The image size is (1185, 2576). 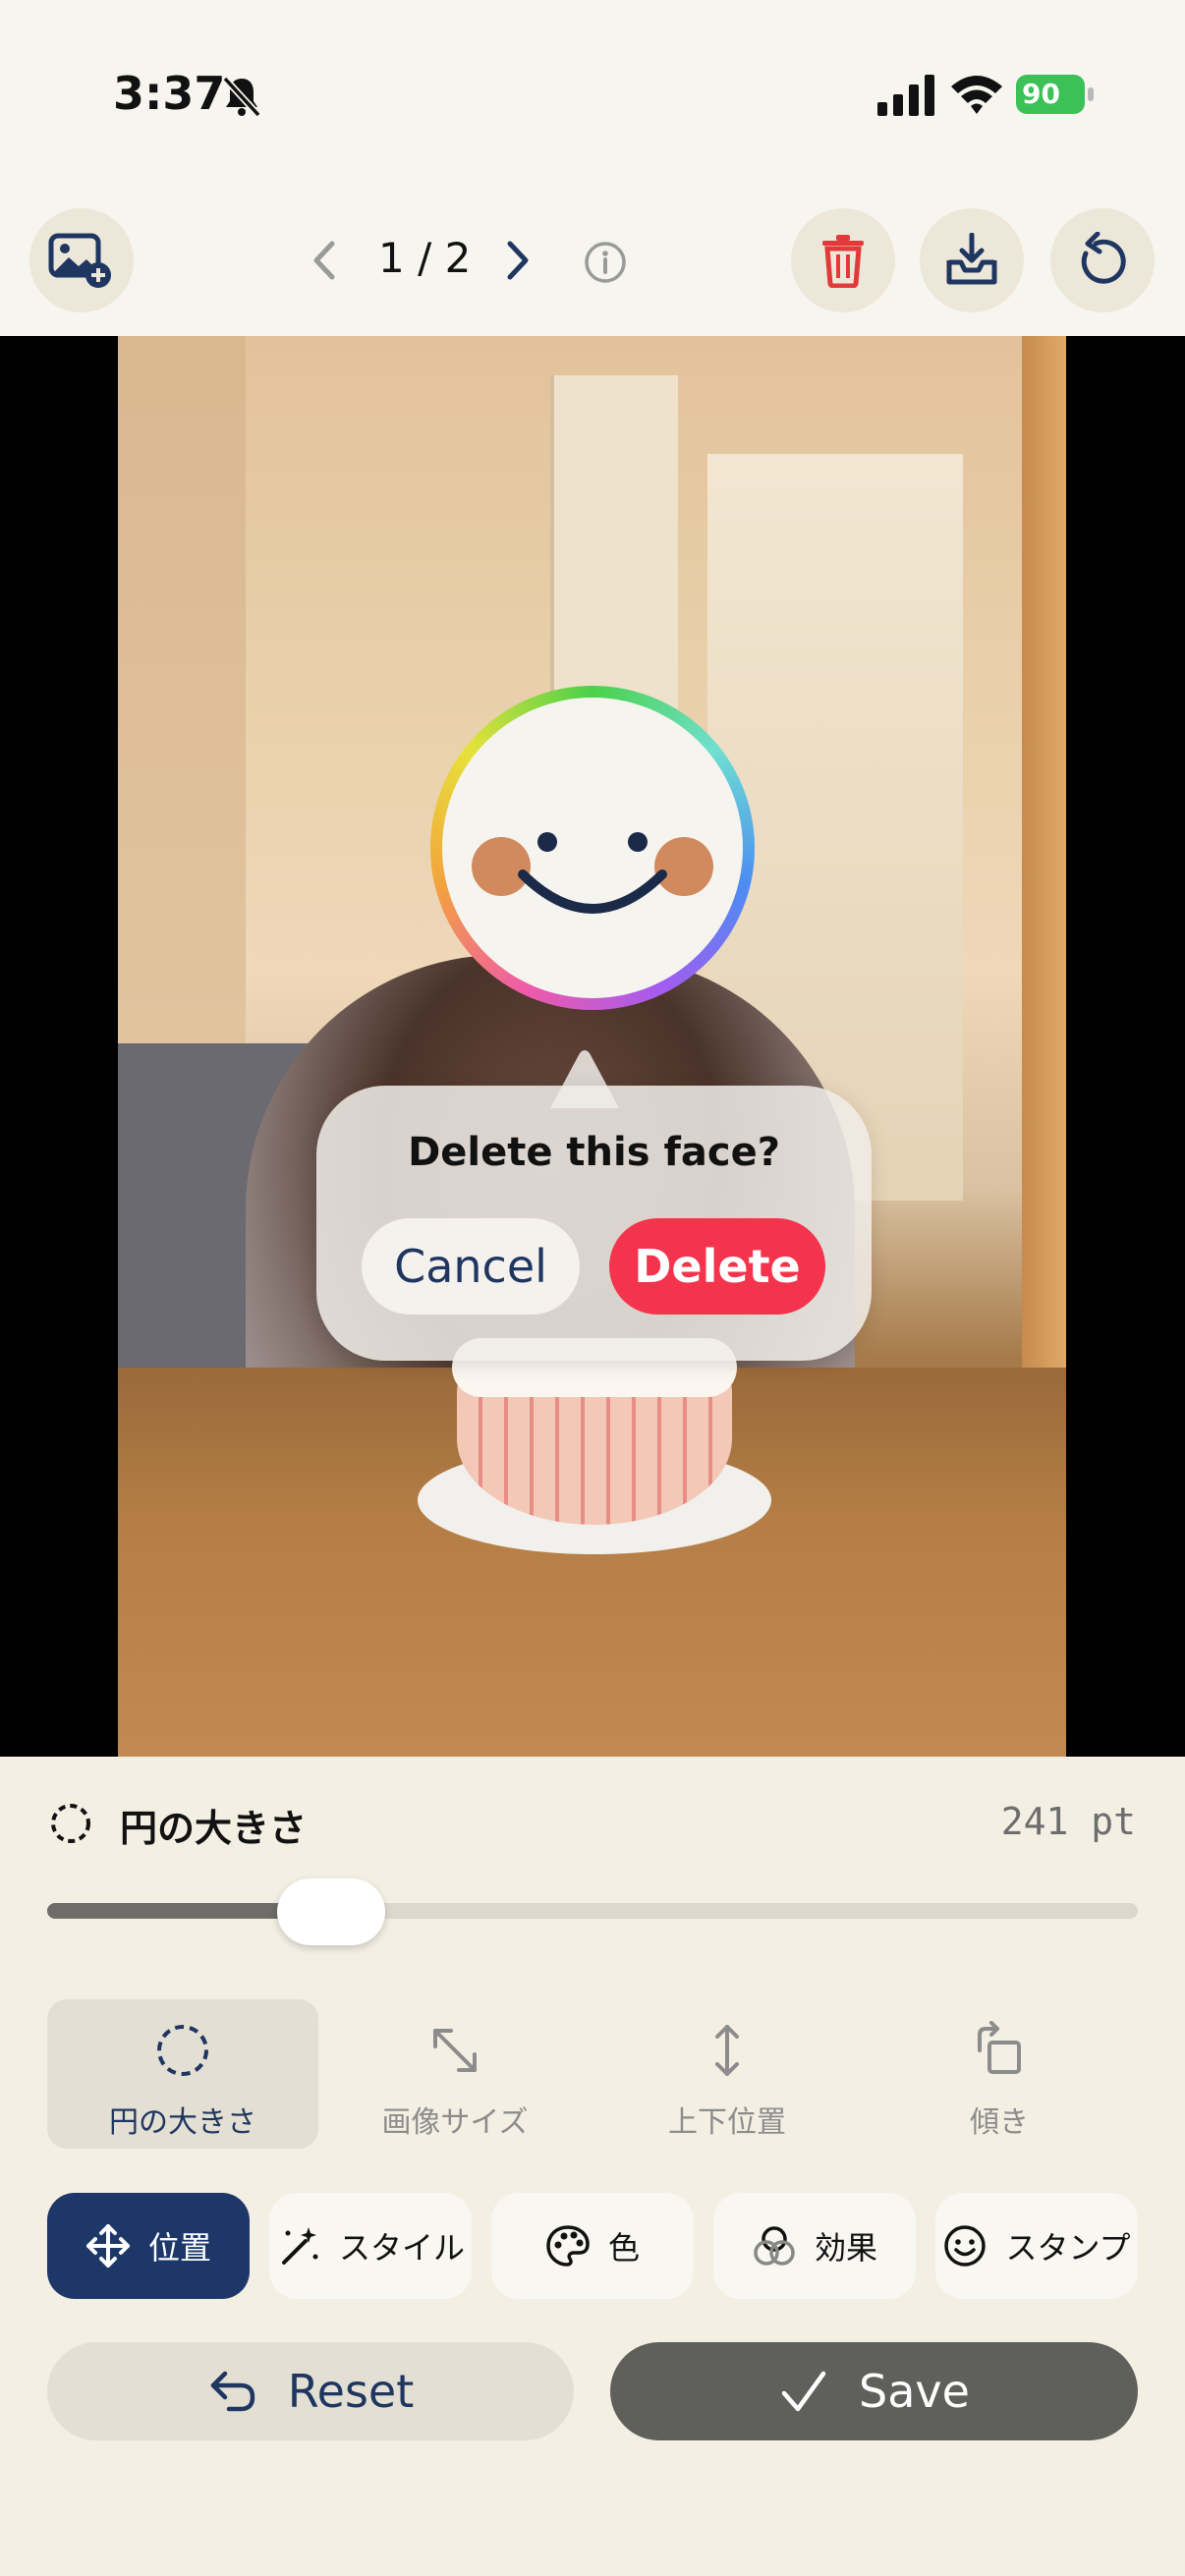 I want to click on save-button: Save, so click(x=874, y=2391).